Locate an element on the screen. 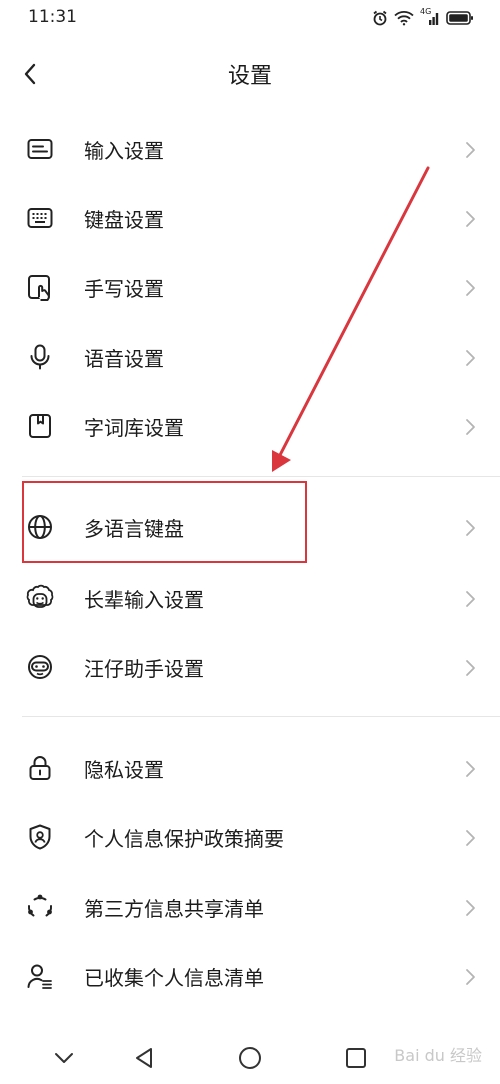 This screenshot has width=500, height=1084. menu-item-label: 隐私设置 is located at coordinates (124, 770).